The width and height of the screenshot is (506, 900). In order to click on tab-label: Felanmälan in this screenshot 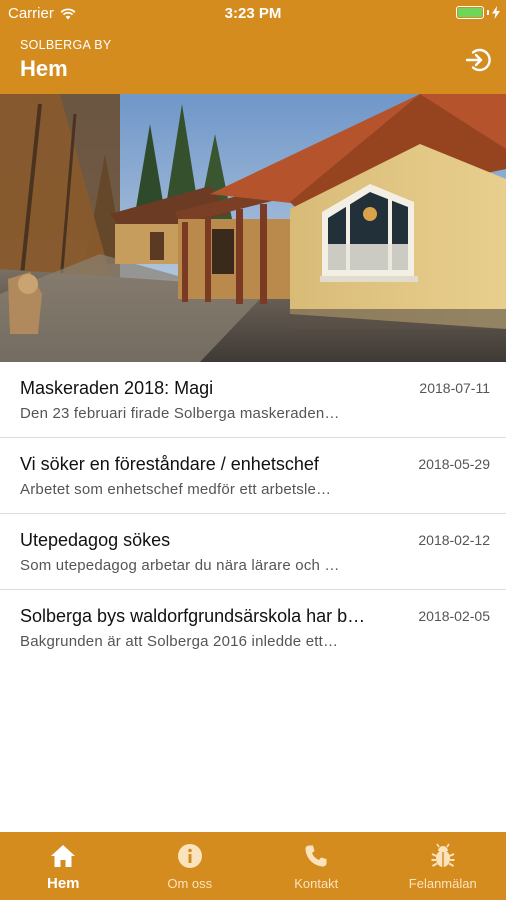, I will do `click(442, 883)`.